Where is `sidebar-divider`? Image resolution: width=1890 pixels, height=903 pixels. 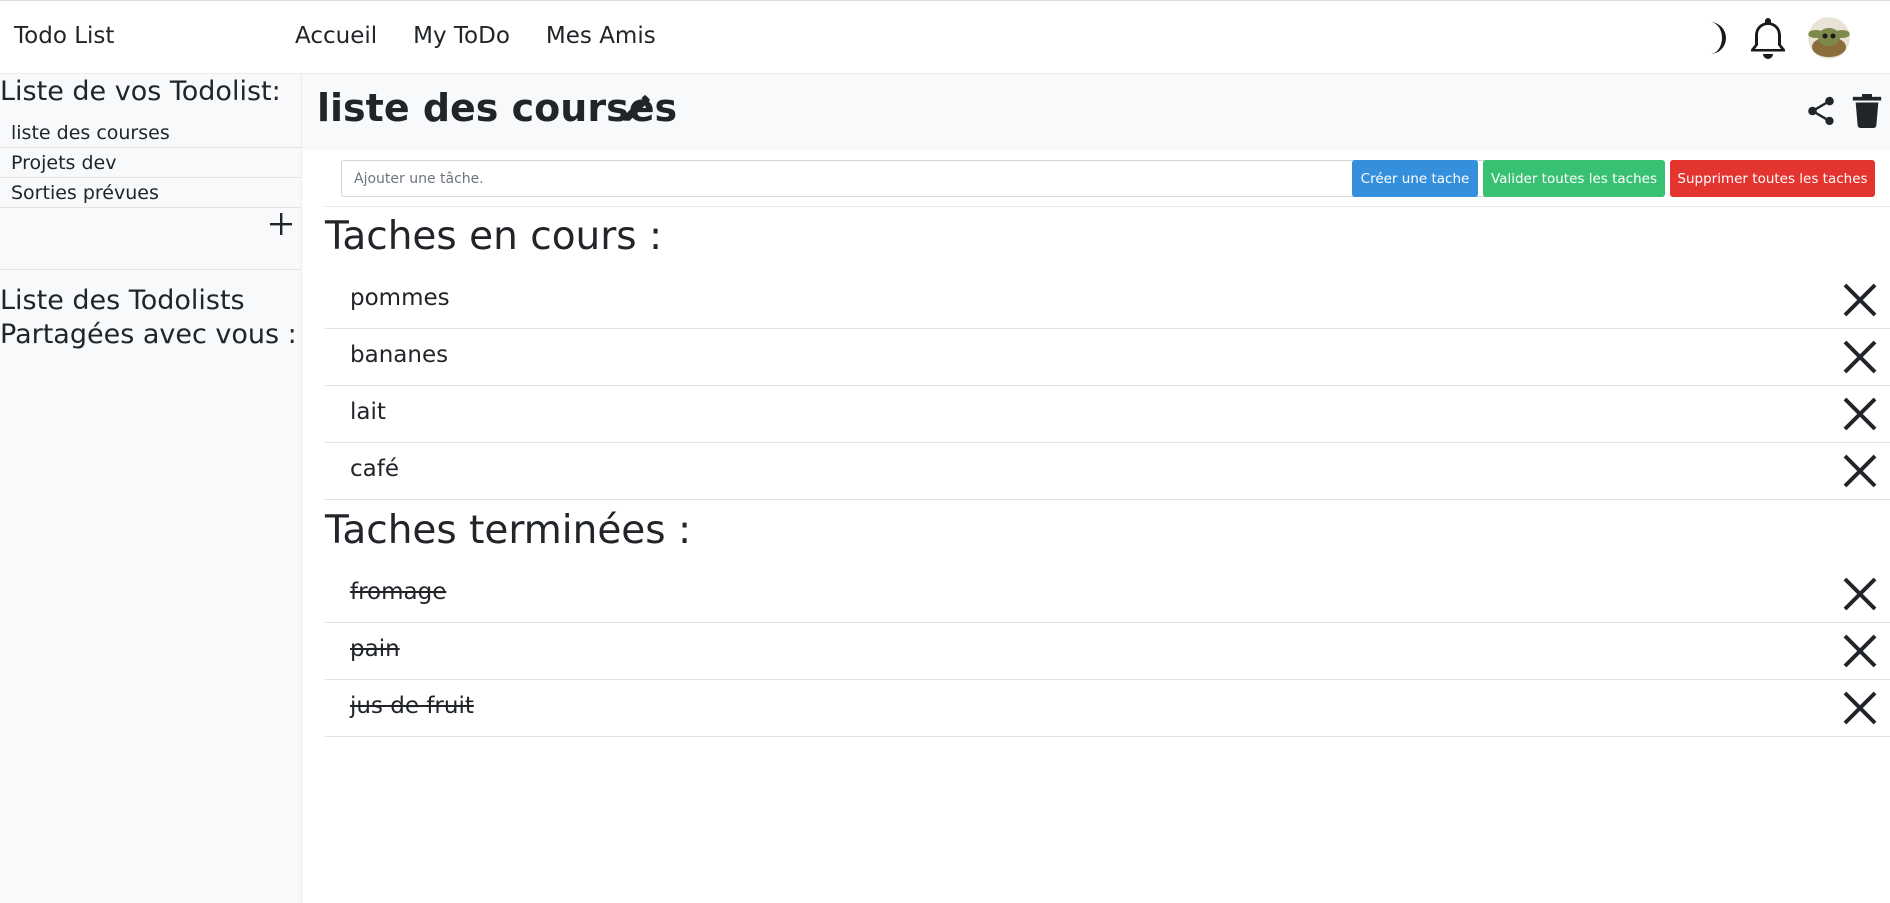
sidebar-divider is located at coordinates (151, 269).